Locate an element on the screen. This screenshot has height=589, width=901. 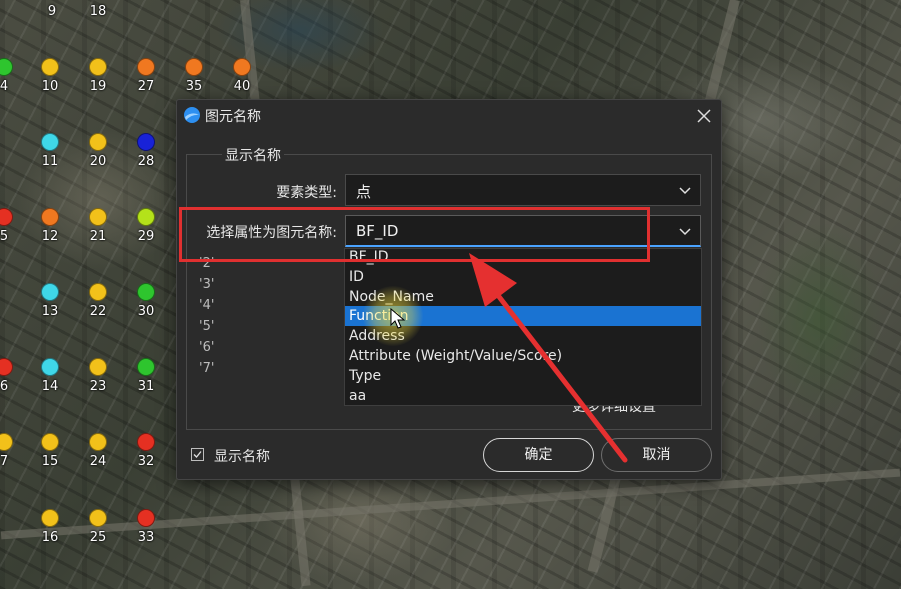
feature-type-select: 点 is located at coordinates (523, 190).